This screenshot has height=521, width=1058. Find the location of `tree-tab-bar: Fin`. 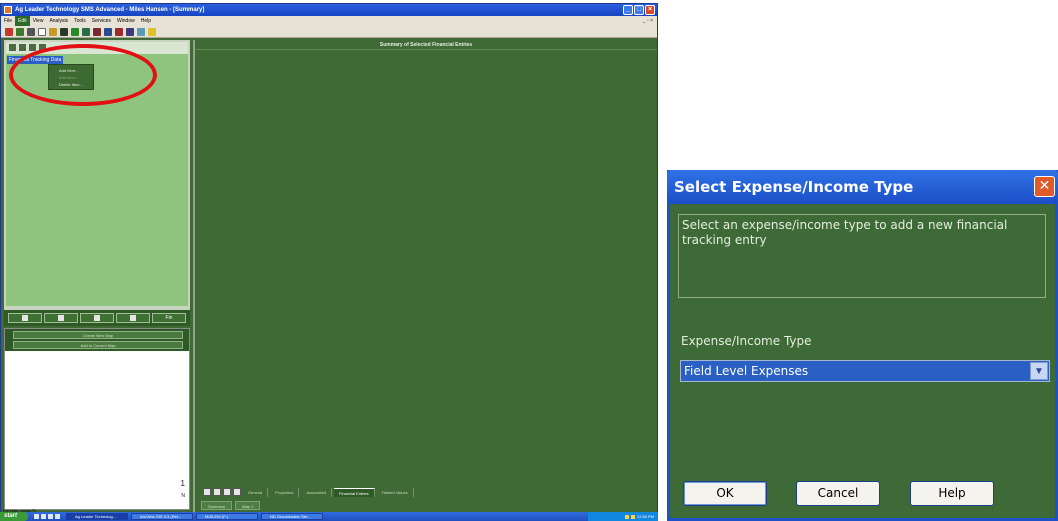

tree-tab-bar: Fin is located at coordinates (97, 317).